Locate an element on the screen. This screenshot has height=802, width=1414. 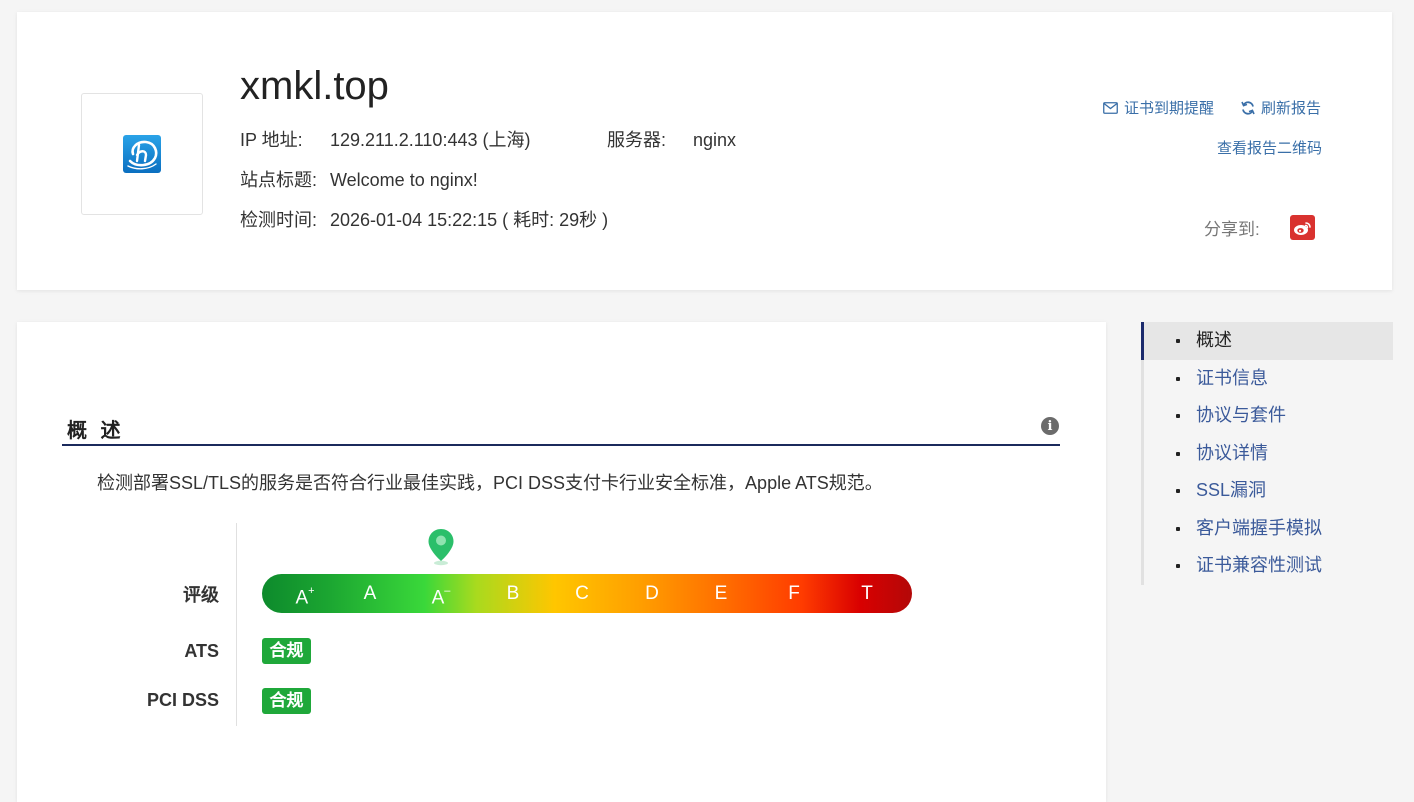
info-icon: i is located at coordinates (1050, 426).